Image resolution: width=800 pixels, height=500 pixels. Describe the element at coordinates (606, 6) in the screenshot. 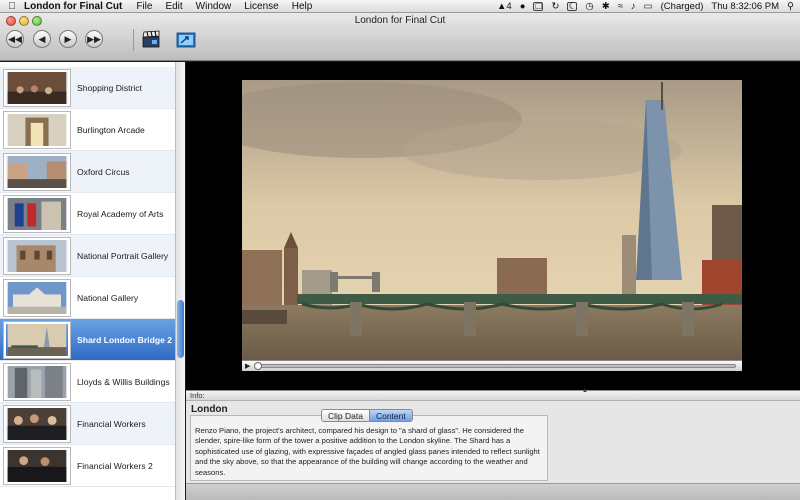

I see `bluetooth-icon: ✱` at that location.